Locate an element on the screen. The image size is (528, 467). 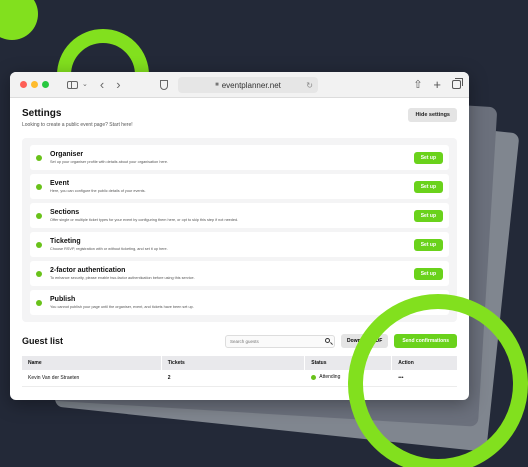
decor-ring-bottom is located at coordinates (438, 380).